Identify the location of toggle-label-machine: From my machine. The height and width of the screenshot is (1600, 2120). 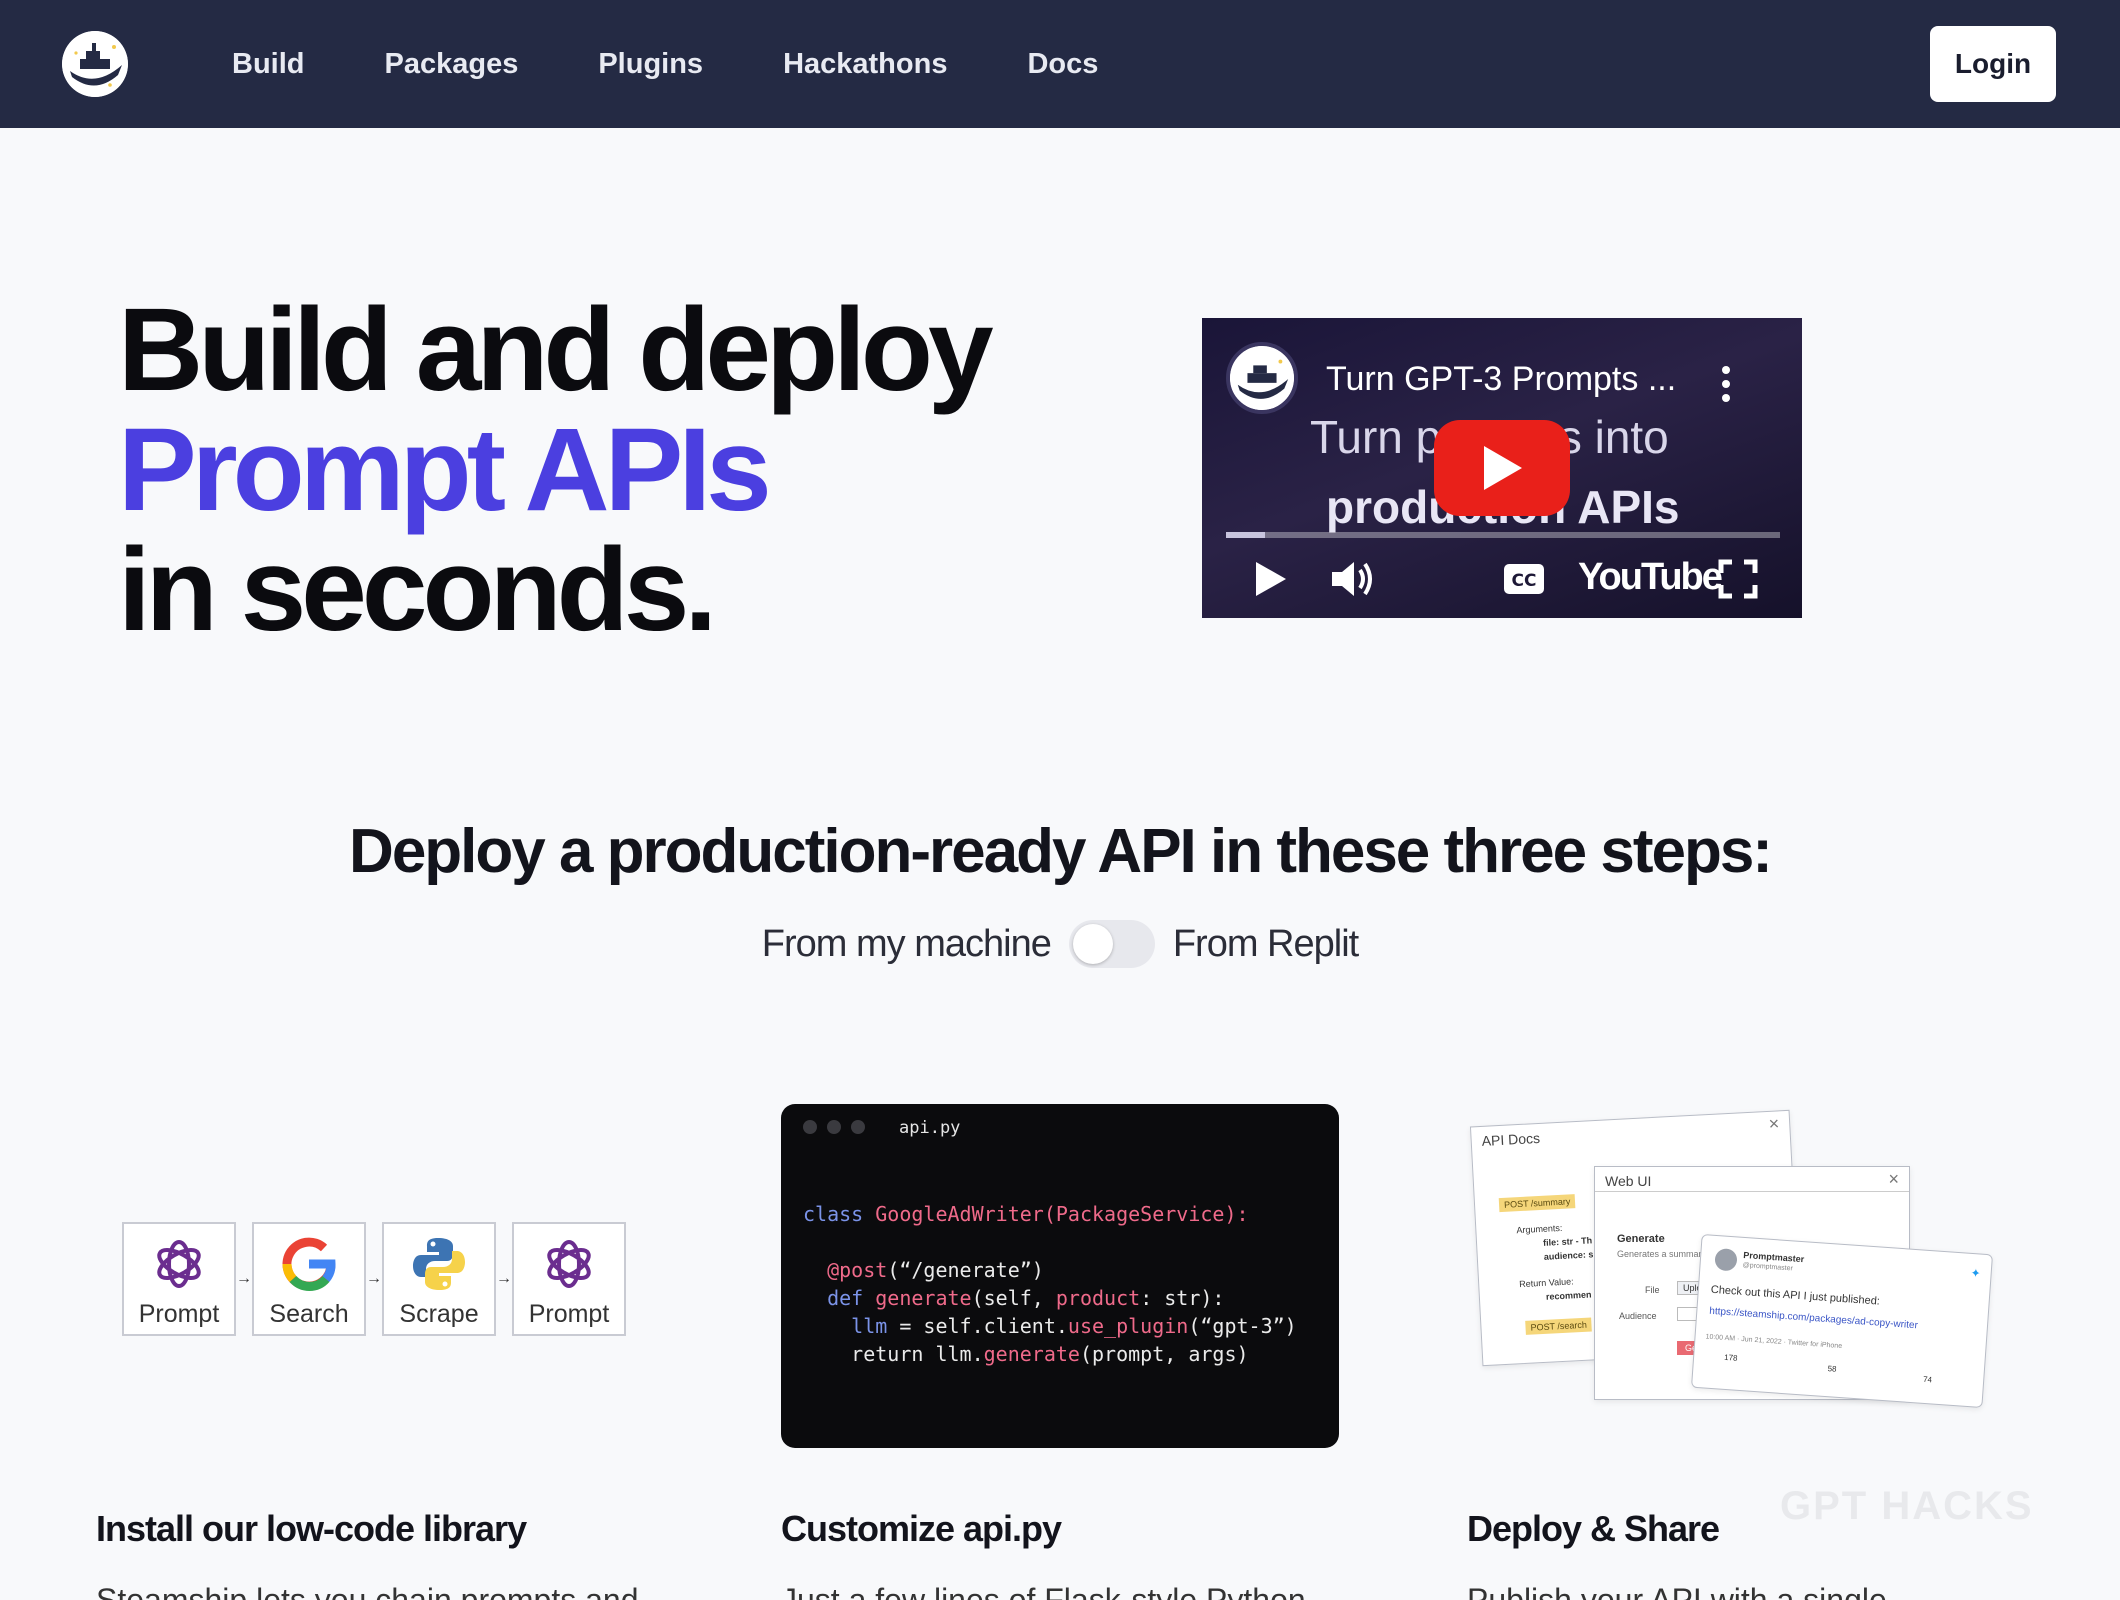
(907, 944).